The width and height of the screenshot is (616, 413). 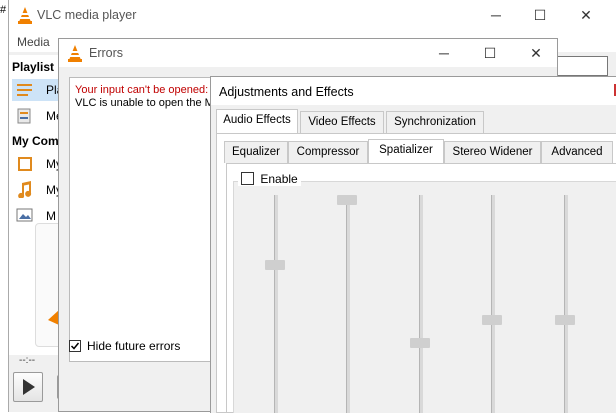 What do you see at coordinates (25, 164) in the screenshot?
I see `videos-icon` at bounding box center [25, 164].